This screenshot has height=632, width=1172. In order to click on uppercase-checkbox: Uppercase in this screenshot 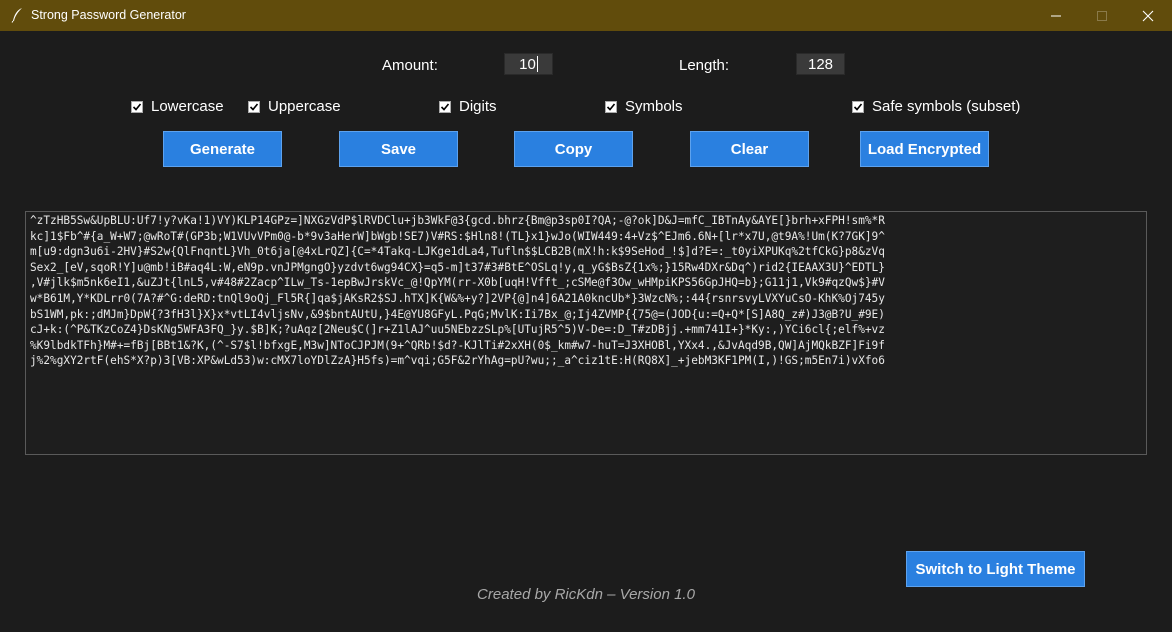, I will do `click(294, 106)`.